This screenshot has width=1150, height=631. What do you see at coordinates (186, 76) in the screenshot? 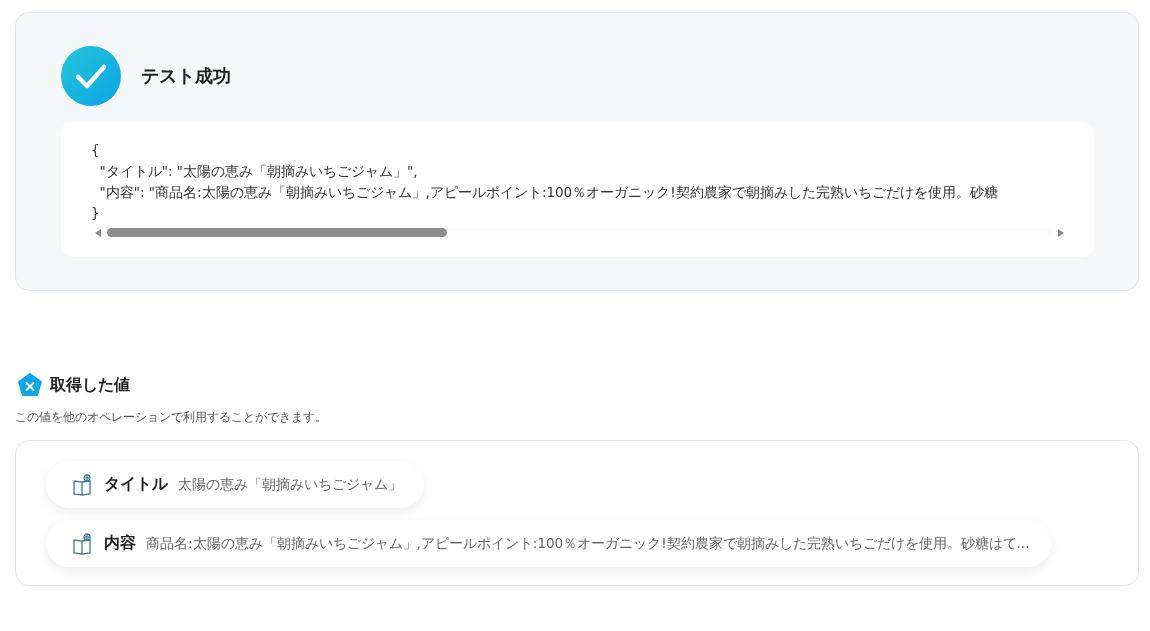
I see `result-title: テスト成功` at bounding box center [186, 76].